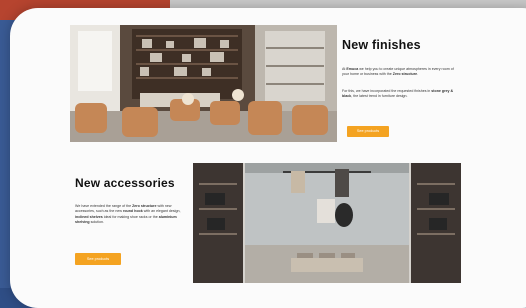  I want to click on accessories-title: New accessories, so click(125, 183).